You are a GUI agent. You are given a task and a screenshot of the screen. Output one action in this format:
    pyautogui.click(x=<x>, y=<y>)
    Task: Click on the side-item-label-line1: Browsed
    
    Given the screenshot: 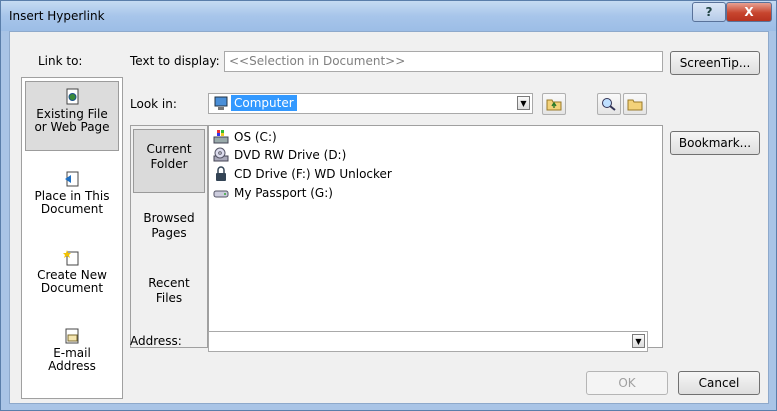 What is the action you would take?
    pyautogui.click(x=169, y=218)
    